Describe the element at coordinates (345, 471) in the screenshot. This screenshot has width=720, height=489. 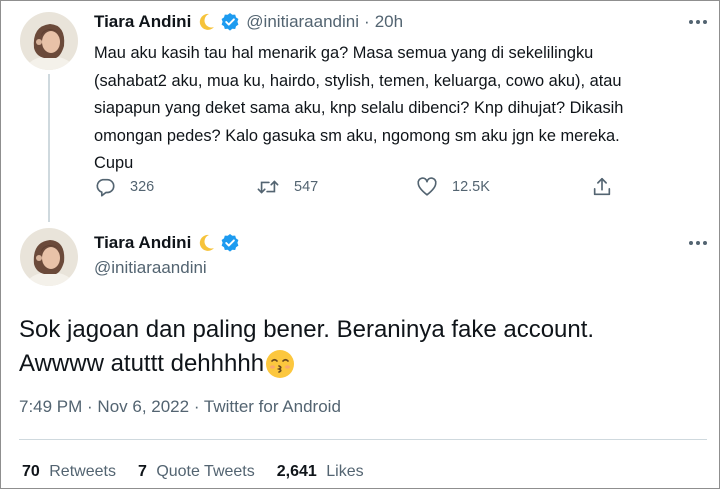
I see `stat-label: Likes` at that location.